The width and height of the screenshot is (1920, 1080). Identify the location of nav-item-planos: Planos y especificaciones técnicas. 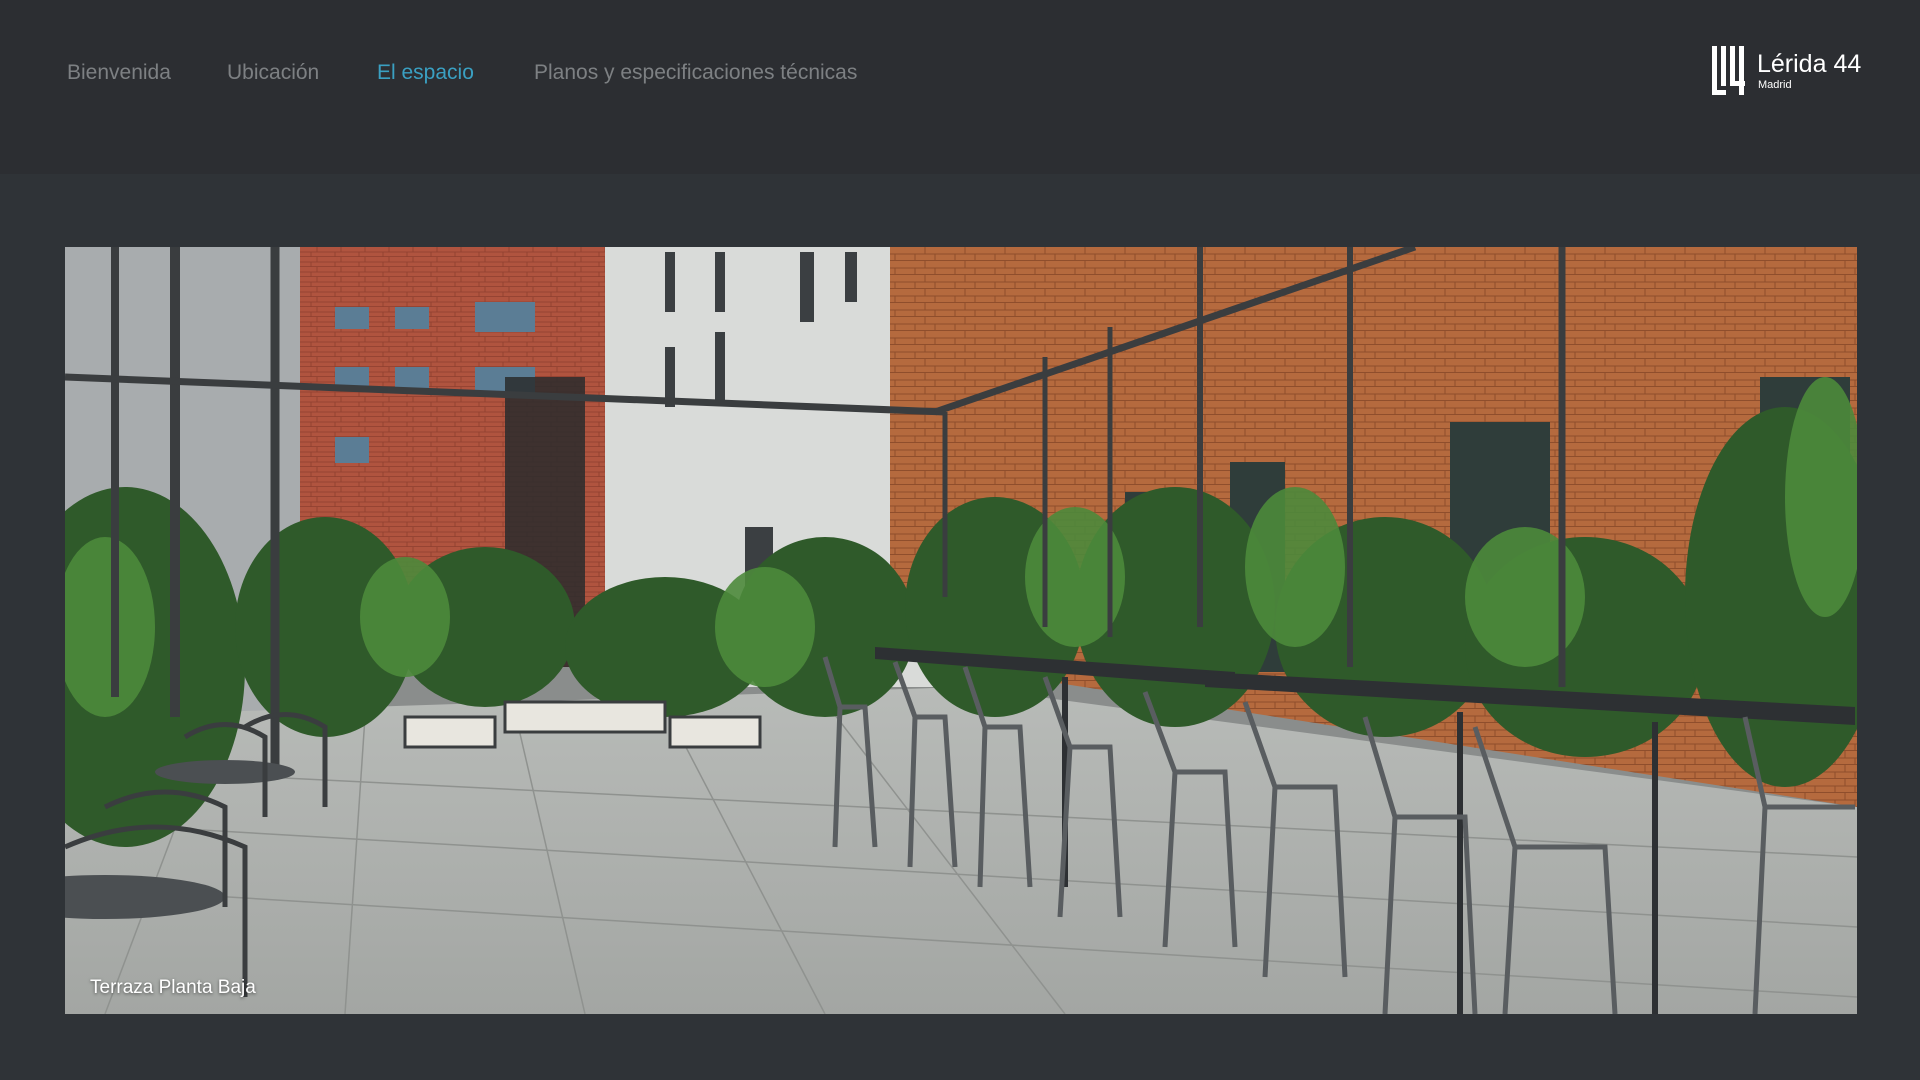
(695, 73).